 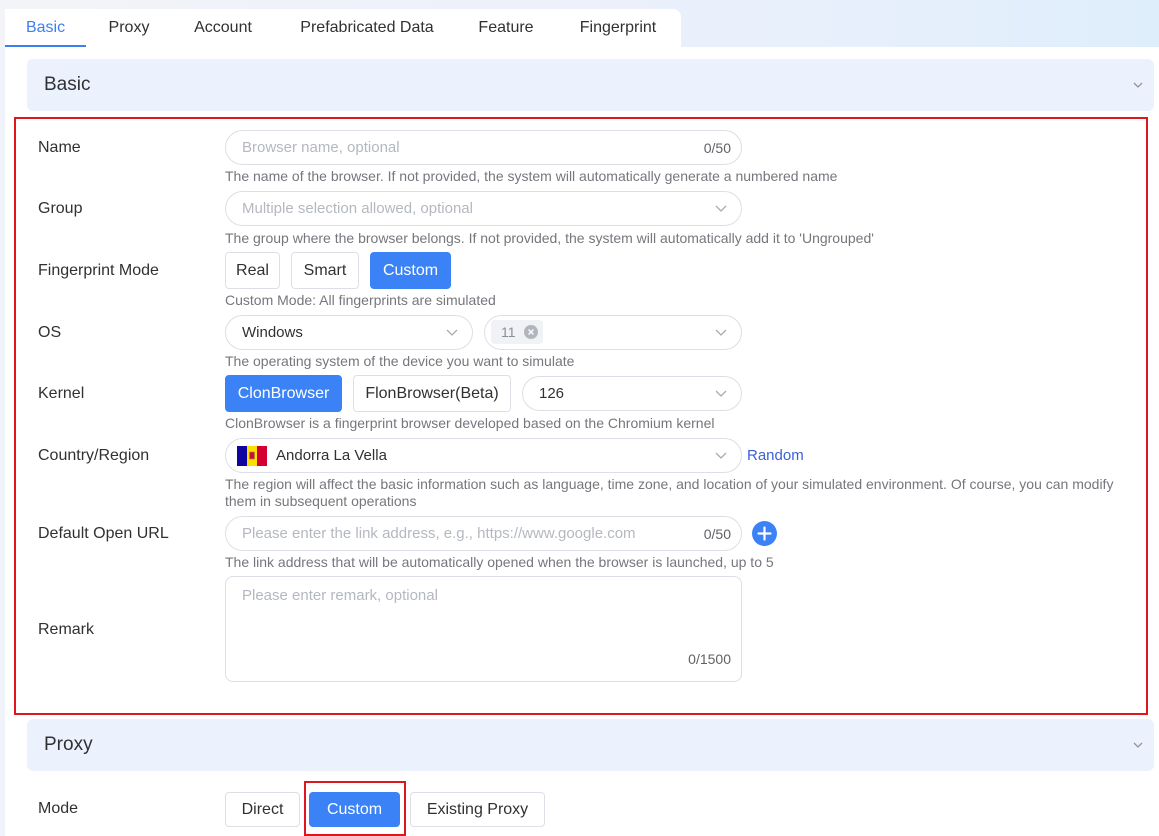 What do you see at coordinates (764, 533) in the screenshot?
I see `add-url-icon` at bounding box center [764, 533].